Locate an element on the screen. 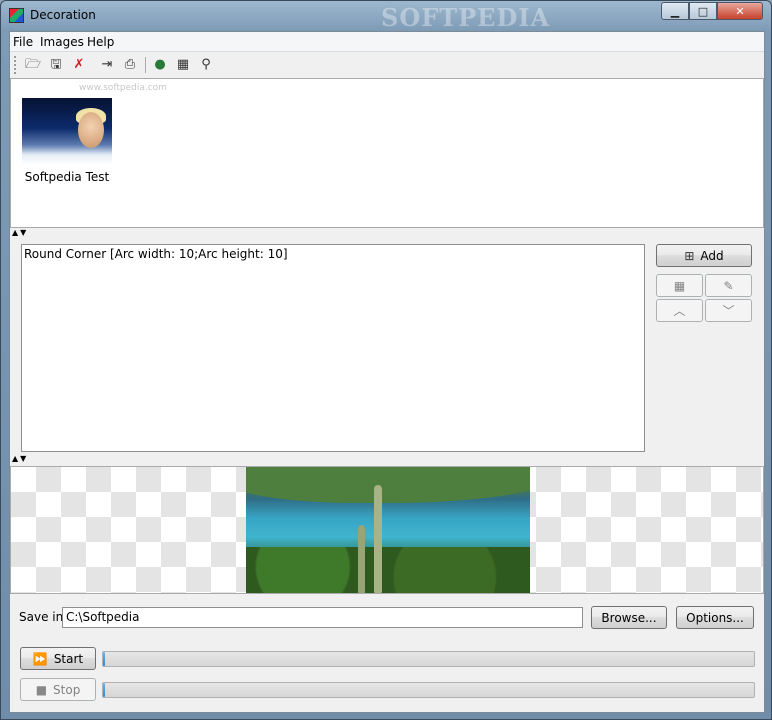  window-title: Decoration is located at coordinates (63, 15).